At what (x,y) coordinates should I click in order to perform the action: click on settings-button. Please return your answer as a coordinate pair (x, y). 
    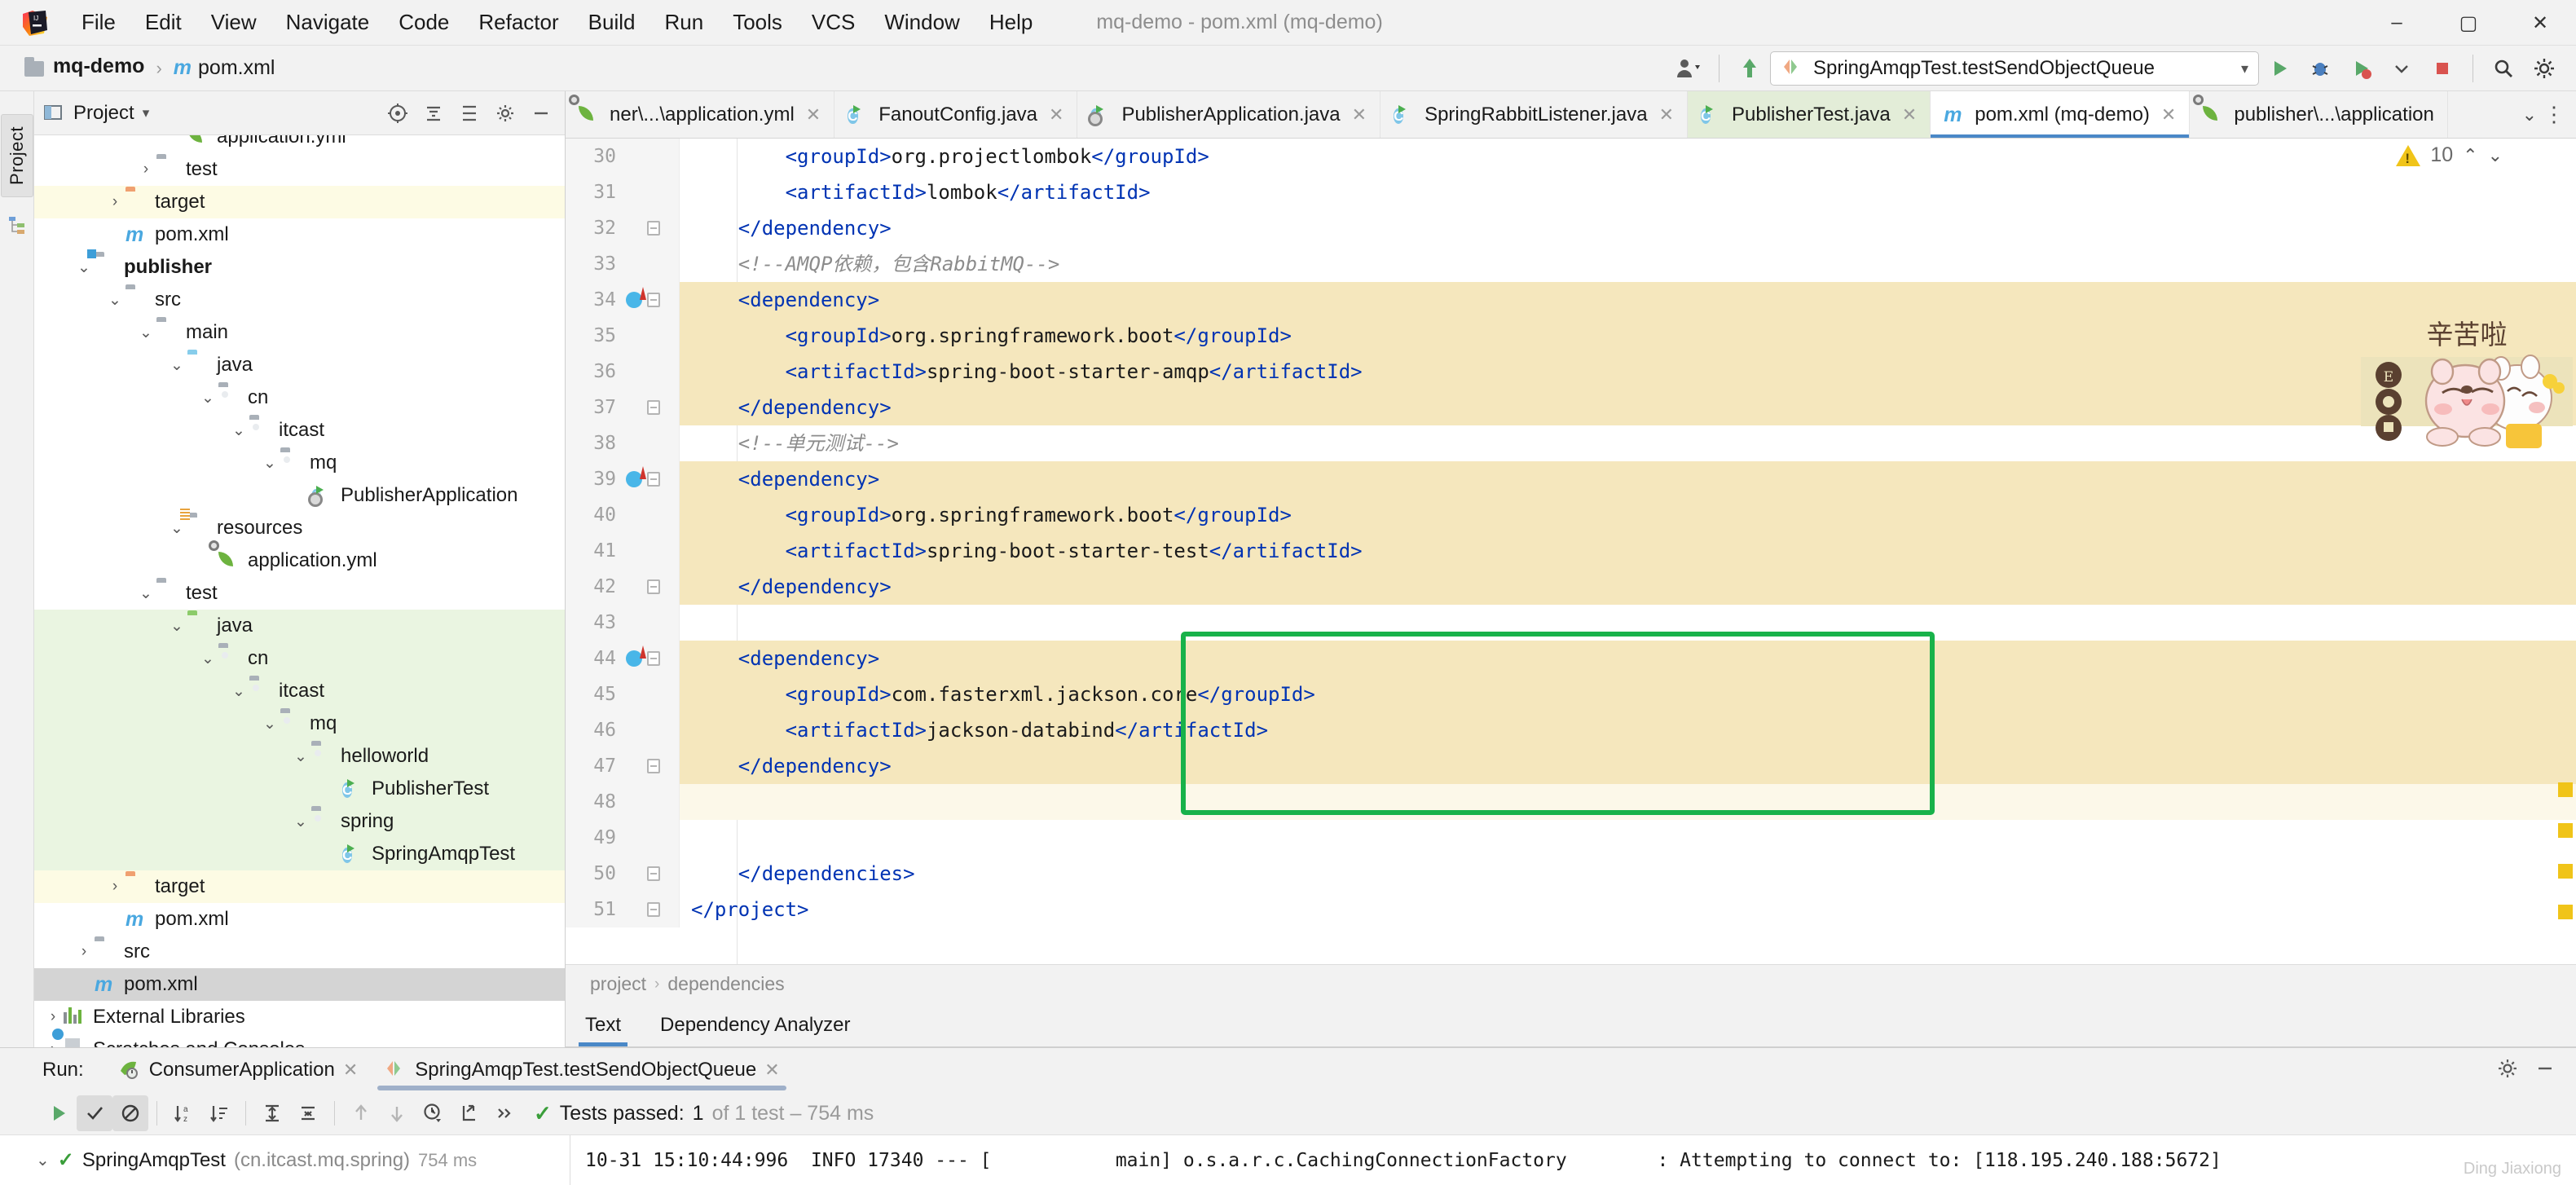
    Looking at the image, I should click on (2545, 68).